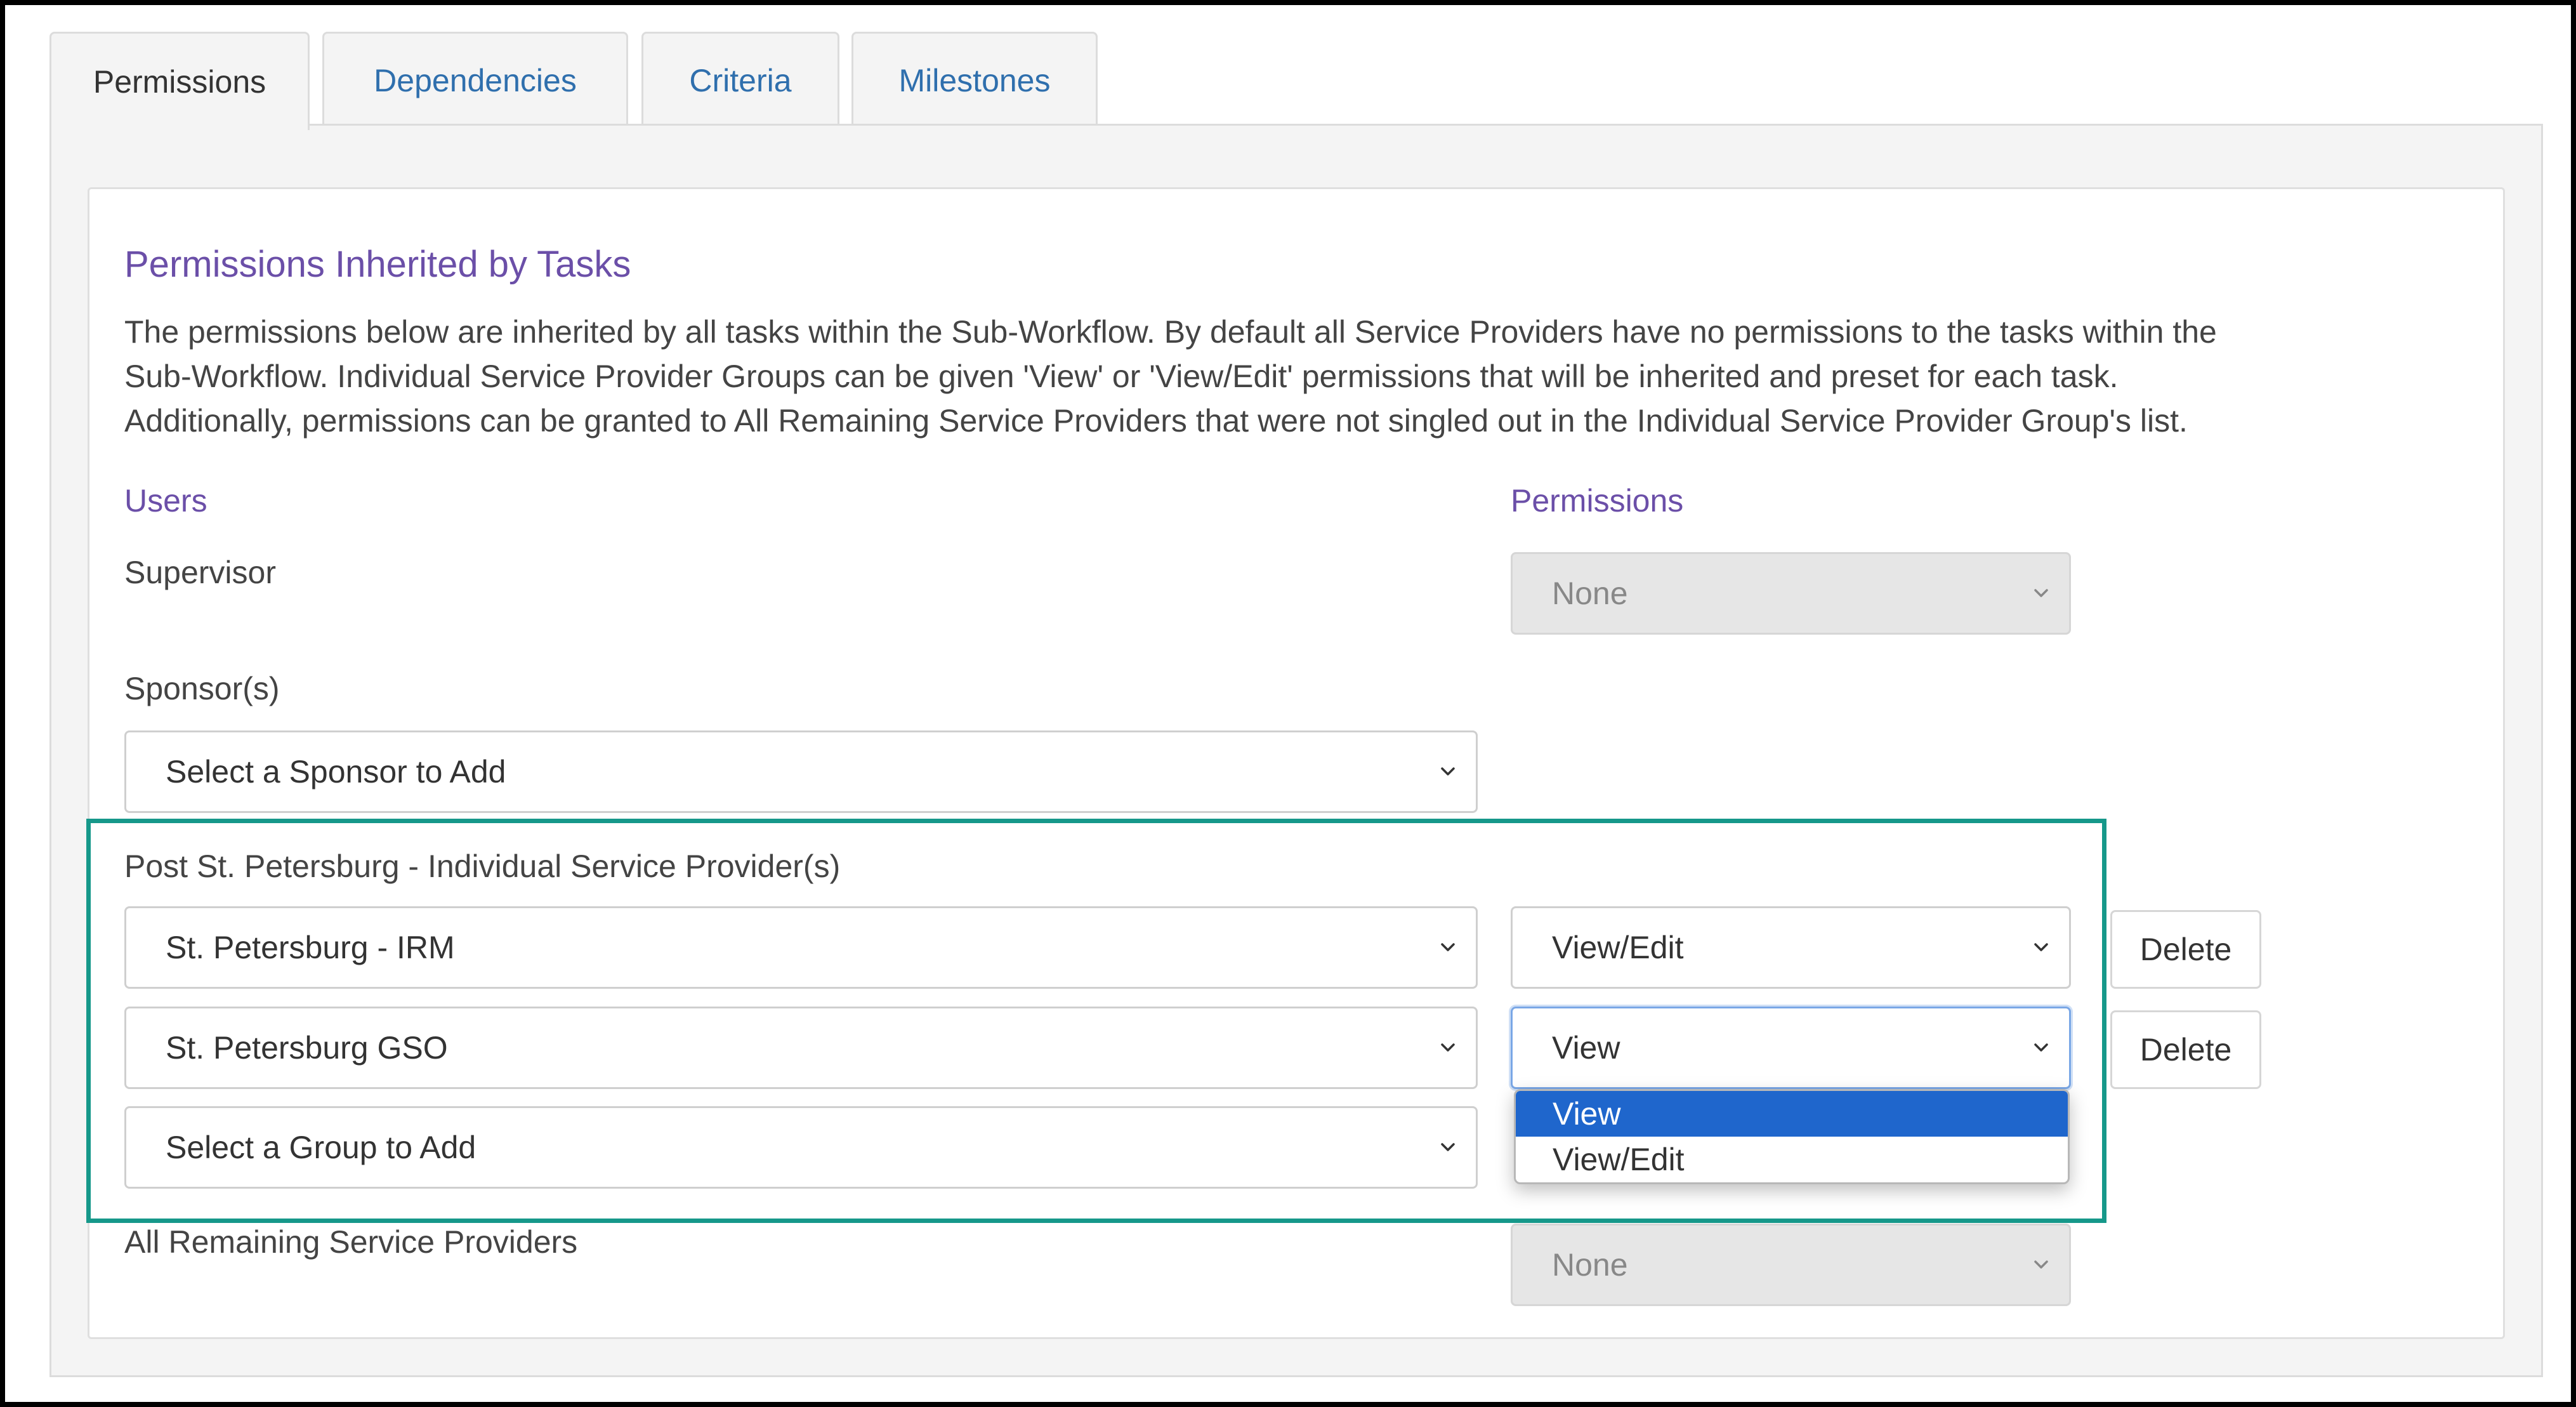  What do you see at coordinates (801, 1048) in the screenshot?
I see `provider-group-select: St. Petersburg GSO` at bounding box center [801, 1048].